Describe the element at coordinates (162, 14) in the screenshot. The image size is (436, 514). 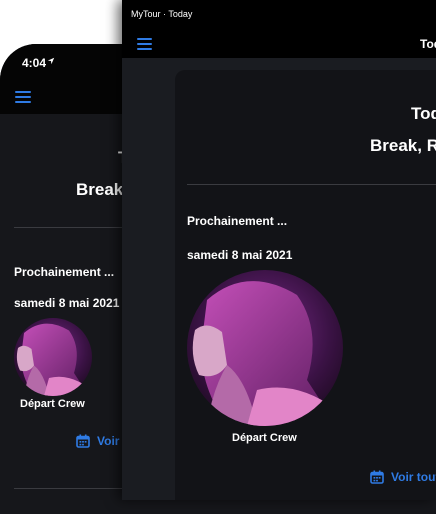
I see `window-title: MyTour · Today` at that location.